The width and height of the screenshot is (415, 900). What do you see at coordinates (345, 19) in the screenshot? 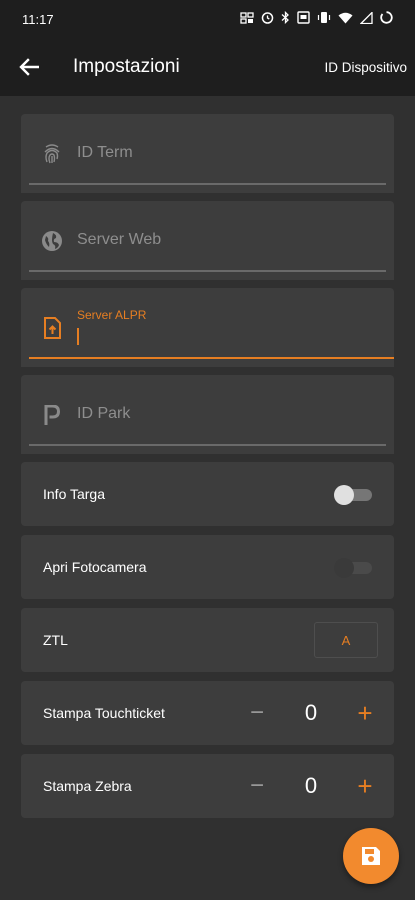
I see `wifi-icon` at bounding box center [345, 19].